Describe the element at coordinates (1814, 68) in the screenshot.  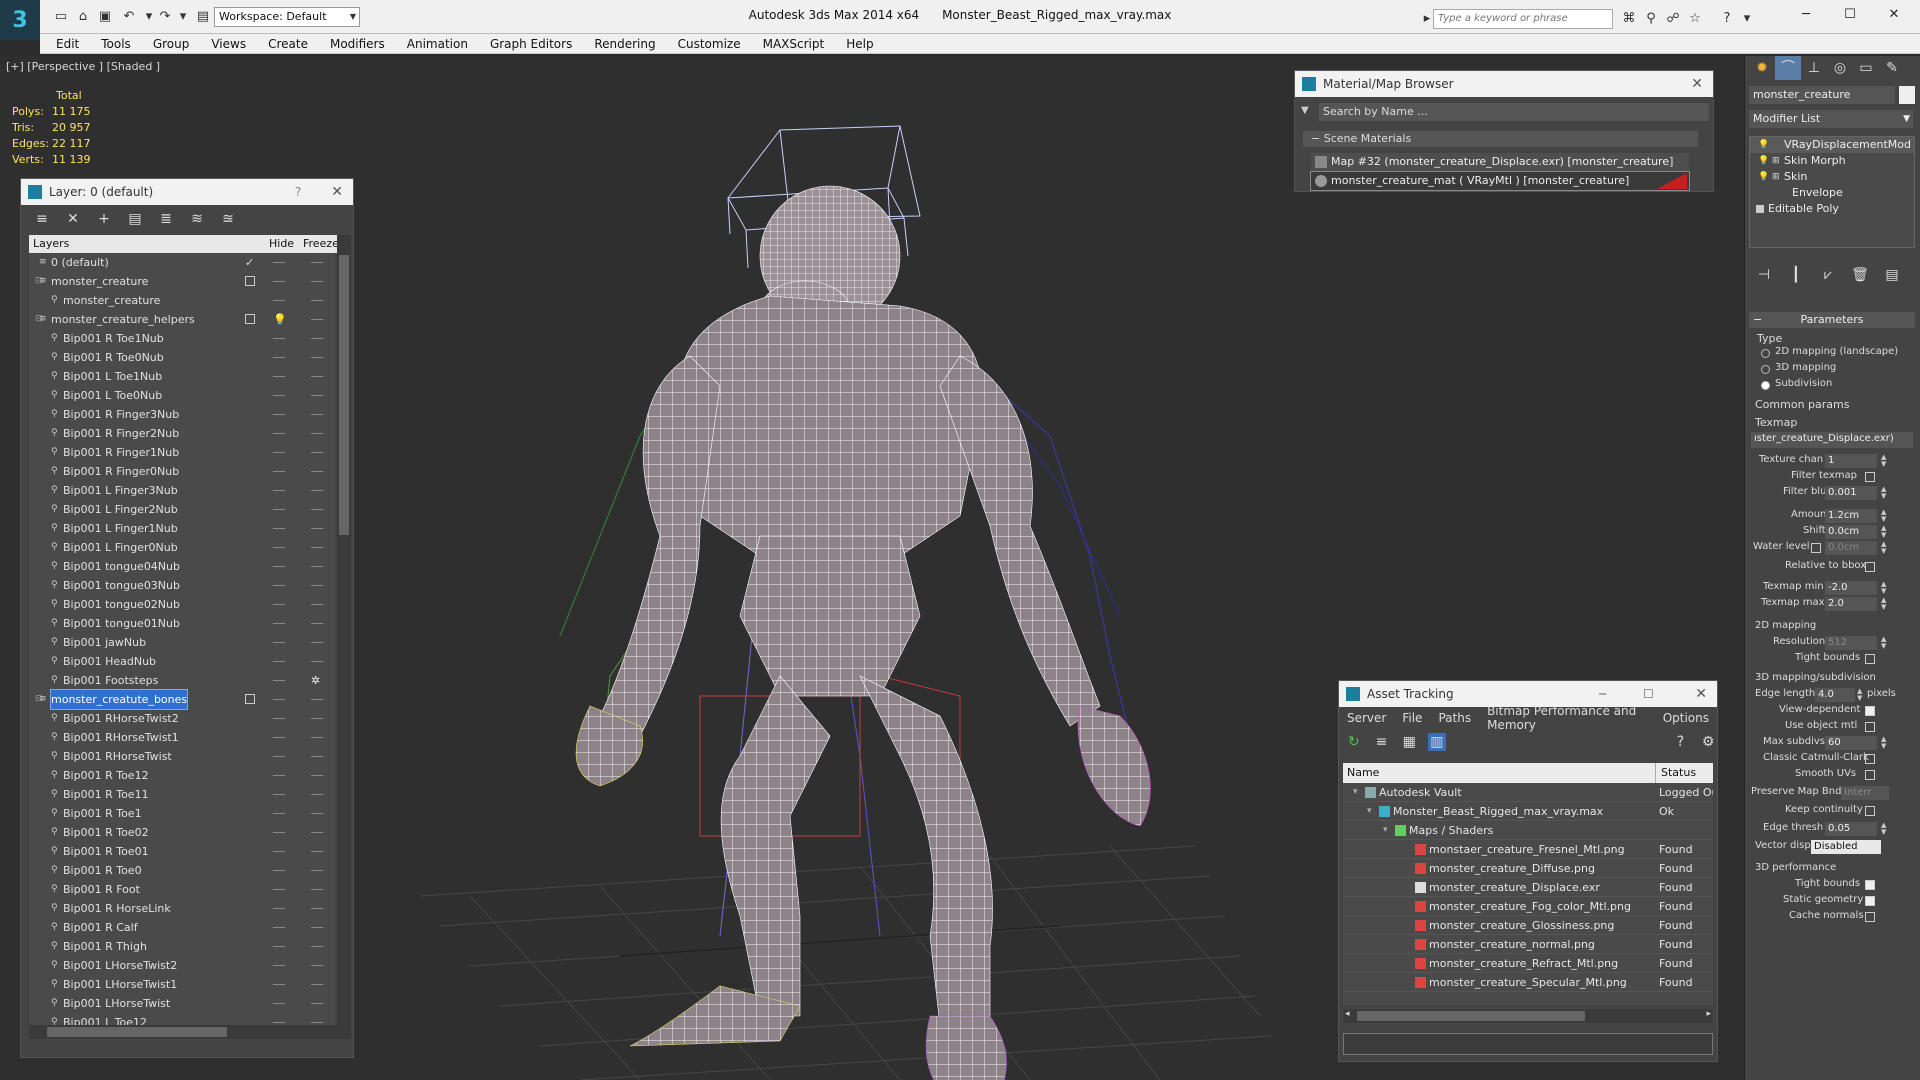
I see `hierarchy-tab-icon: ⊥` at that location.